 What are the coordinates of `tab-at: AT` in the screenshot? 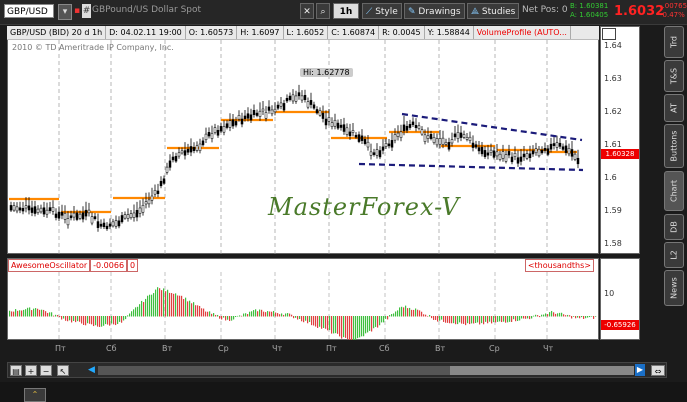 It's located at (674, 108).